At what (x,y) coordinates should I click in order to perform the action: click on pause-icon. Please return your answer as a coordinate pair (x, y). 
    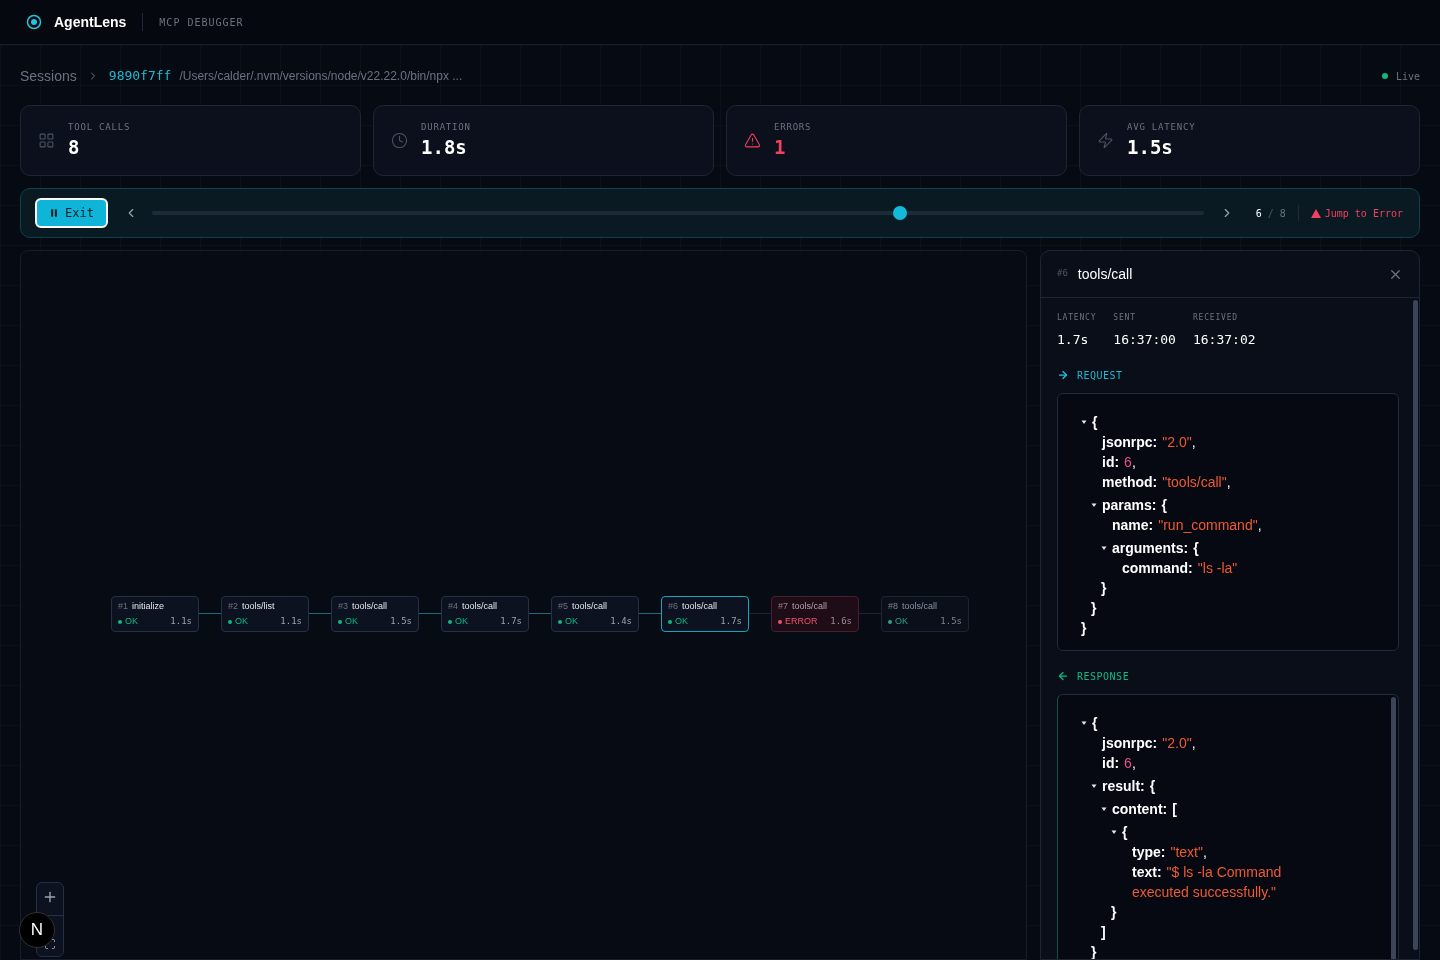
    Looking at the image, I should click on (54, 213).